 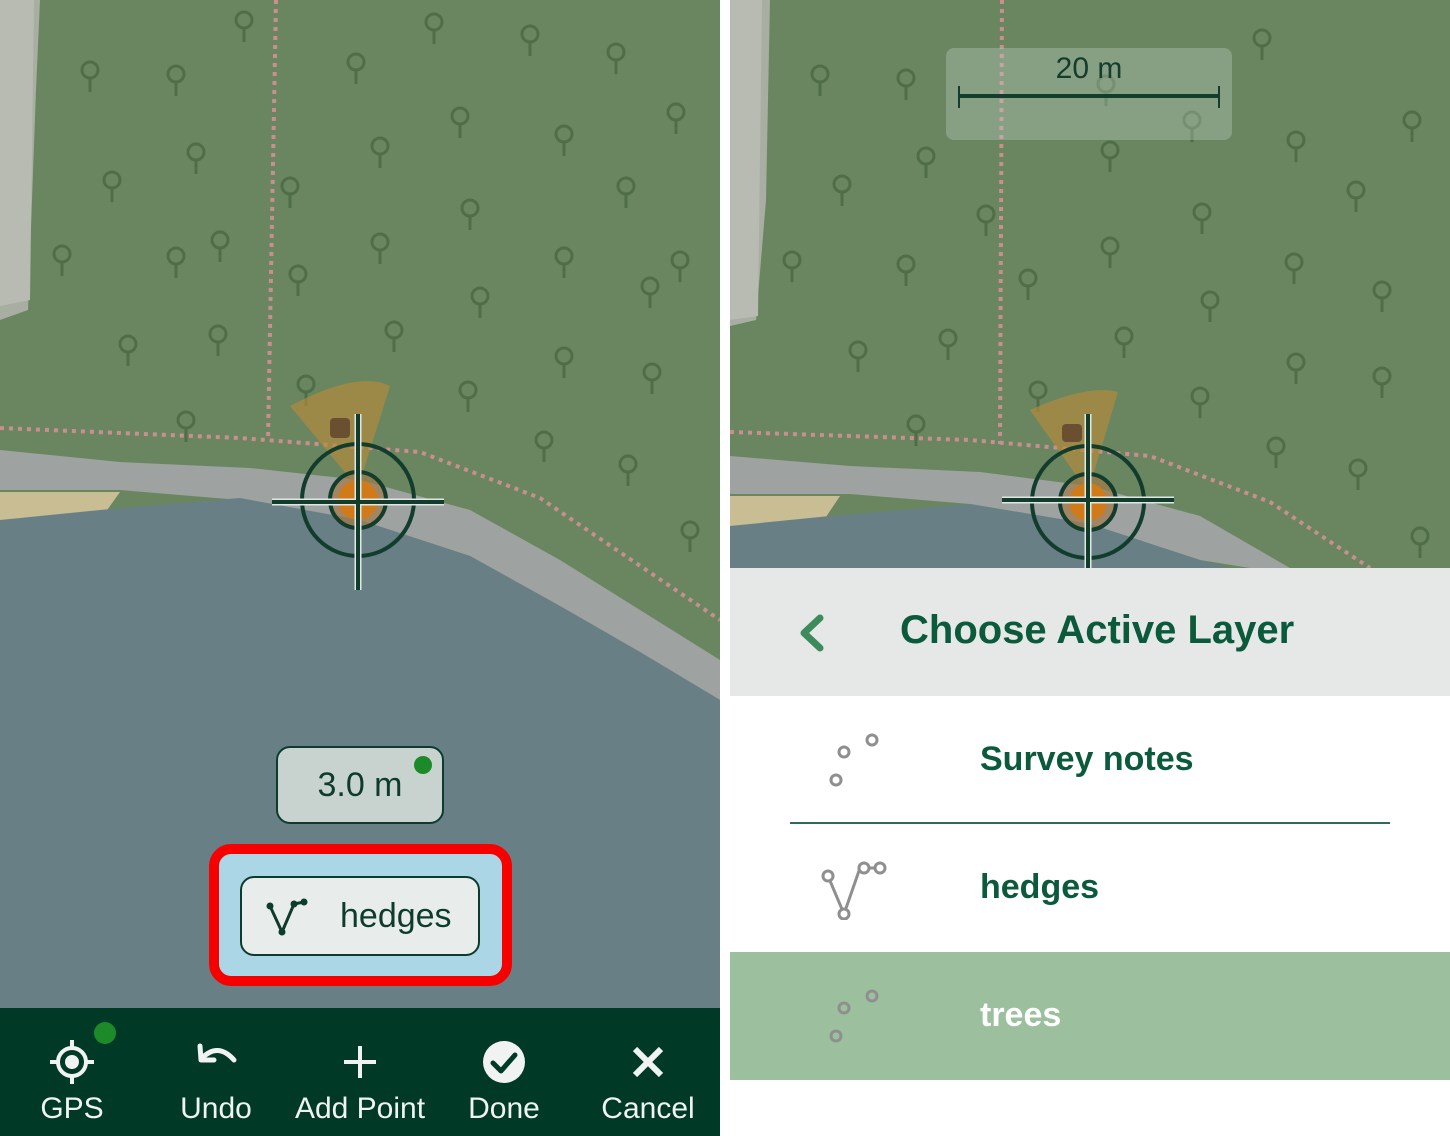 I want to click on active-layer-label: hedges, so click(x=396, y=915).